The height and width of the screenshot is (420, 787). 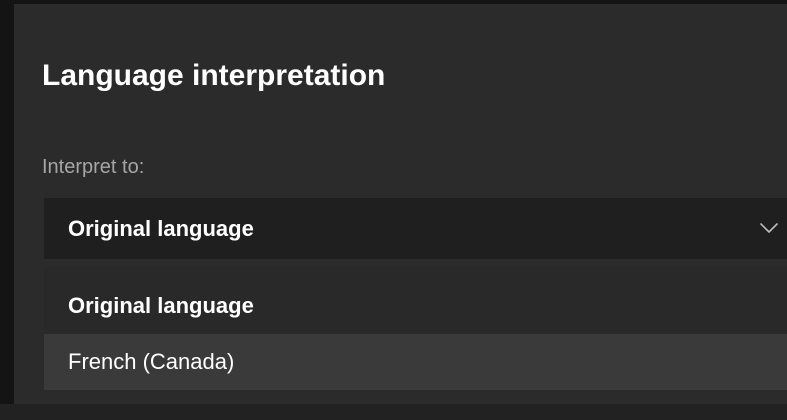 I want to click on option-label: Original language, so click(x=161, y=305).